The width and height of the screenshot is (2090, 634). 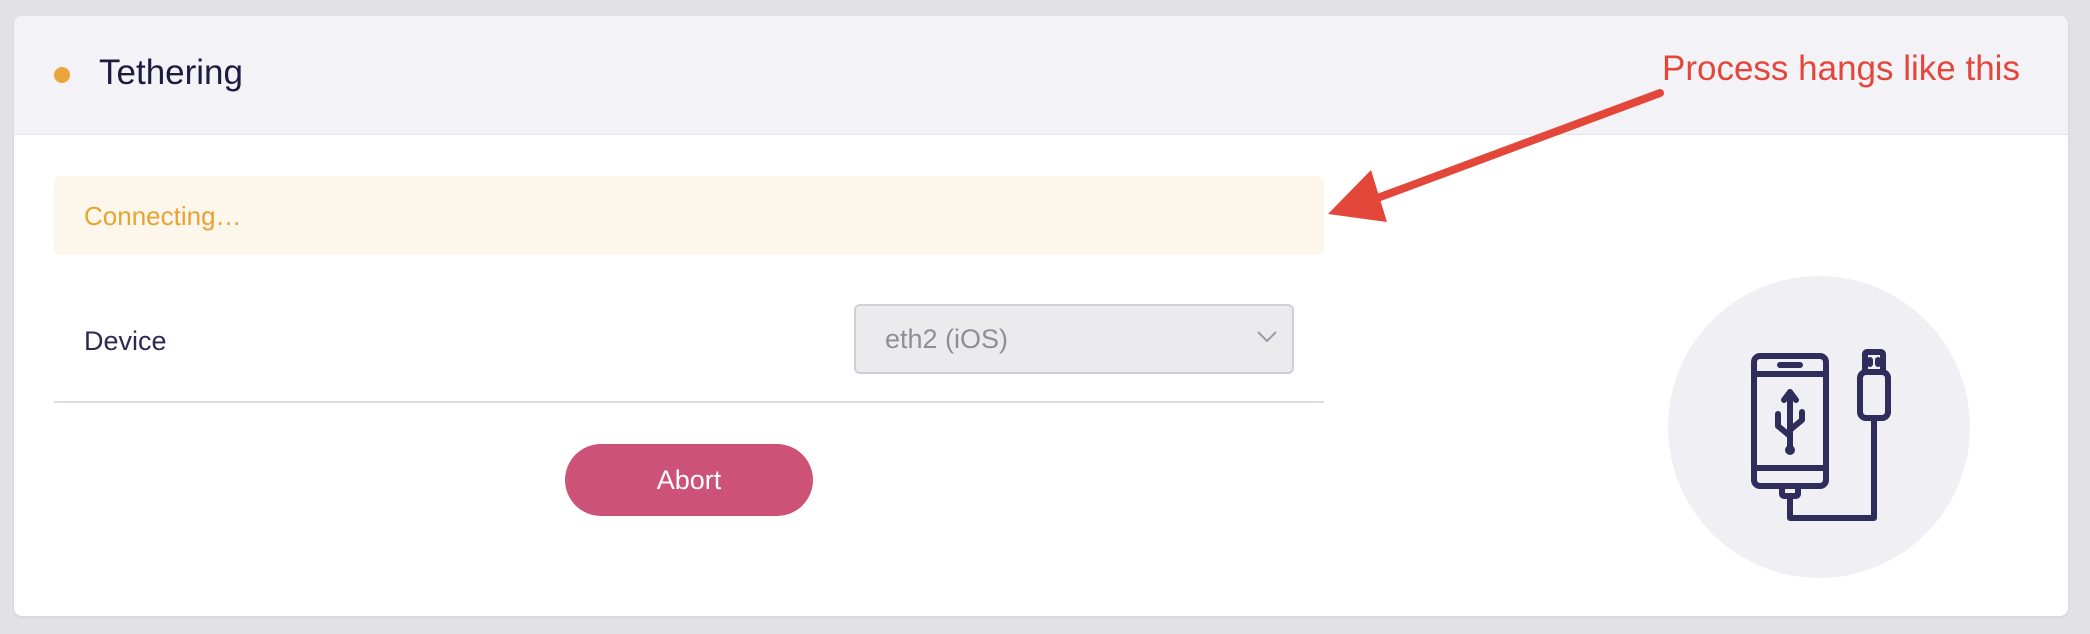 What do you see at coordinates (1841, 68) in the screenshot?
I see `annotation-label: Process hangs like this` at bounding box center [1841, 68].